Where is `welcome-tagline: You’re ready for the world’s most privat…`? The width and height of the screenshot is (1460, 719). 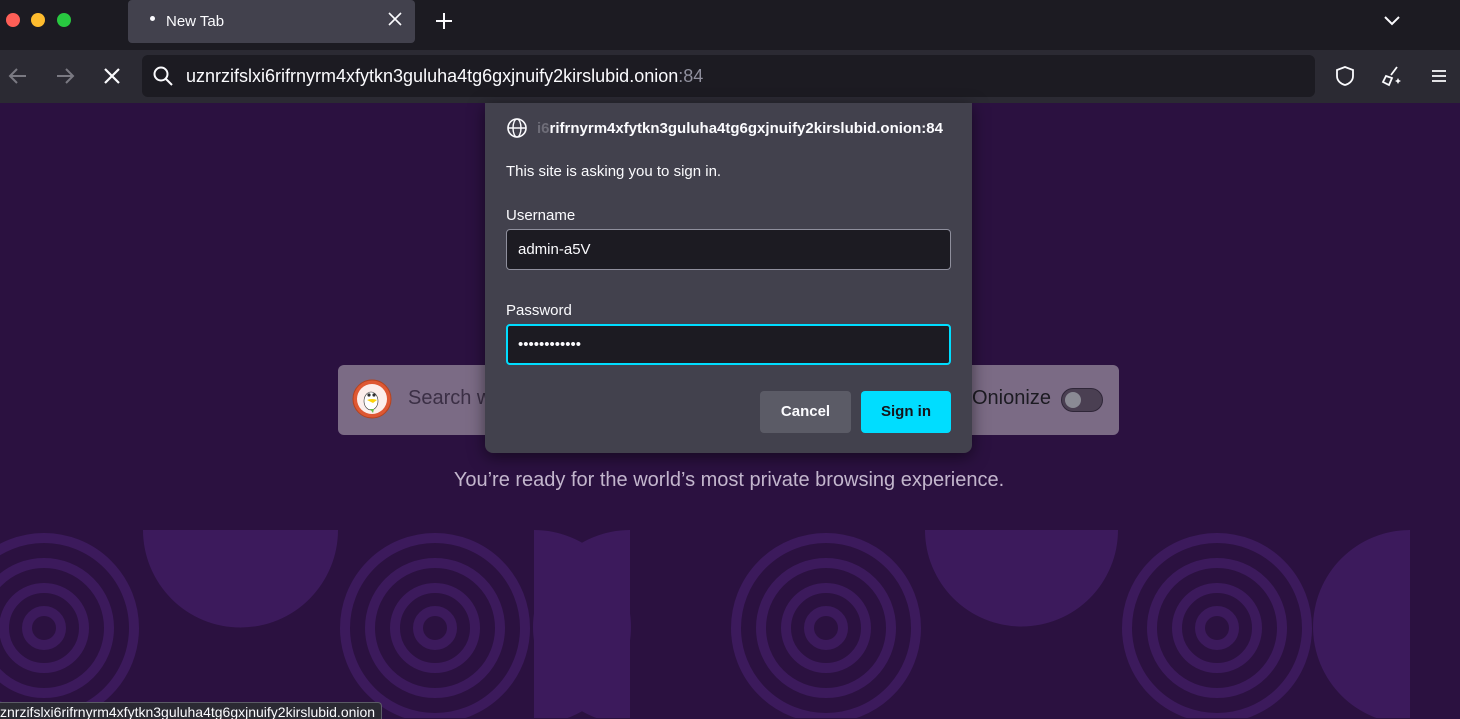
welcome-tagline: You’re ready for the world’s most privat… is located at coordinates (729, 480).